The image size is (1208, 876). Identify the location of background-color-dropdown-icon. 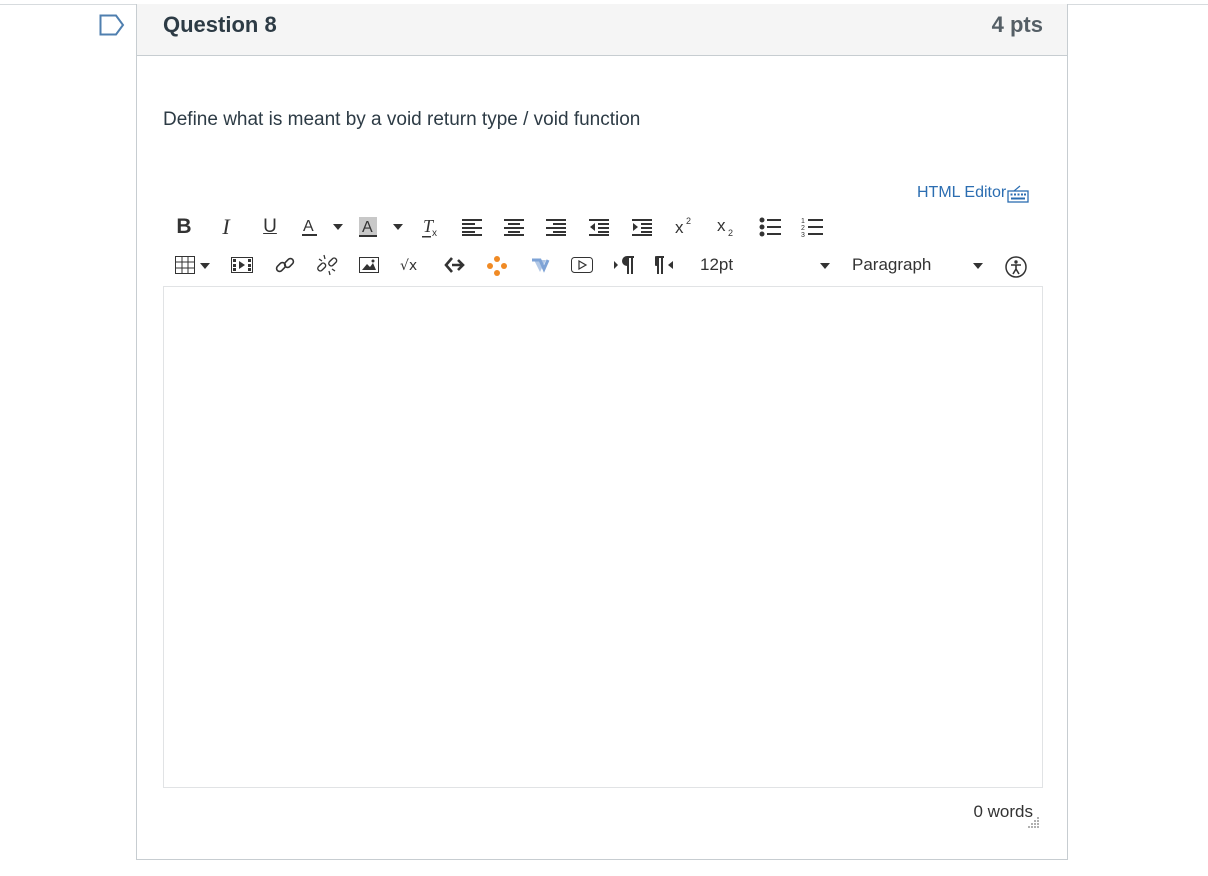
(398, 227).